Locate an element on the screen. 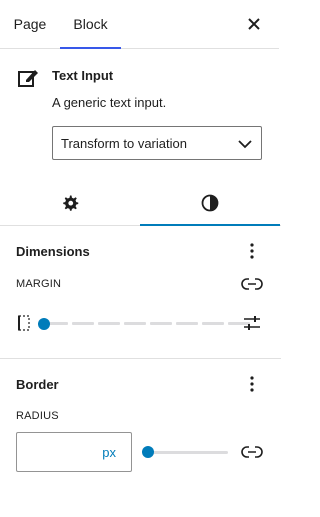 The width and height of the screenshot is (320, 517). chevron-down-icon is located at coordinates (245, 144).